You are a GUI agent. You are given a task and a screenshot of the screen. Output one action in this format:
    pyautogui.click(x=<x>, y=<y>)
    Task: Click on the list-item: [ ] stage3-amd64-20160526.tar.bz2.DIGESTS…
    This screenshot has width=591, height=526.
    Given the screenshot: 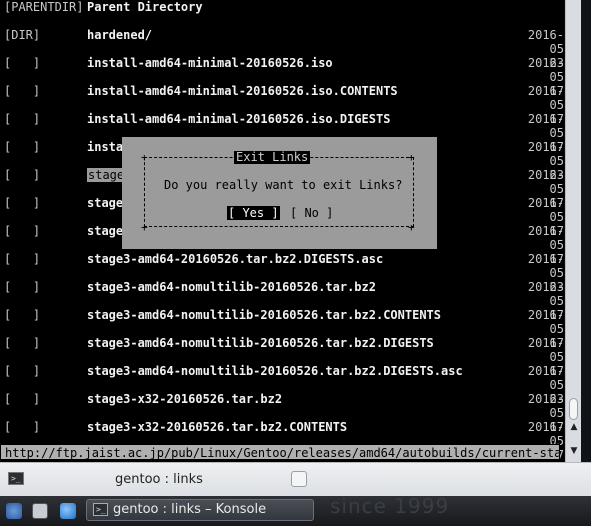 What is the action you would take?
    pyautogui.click(x=282, y=273)
    